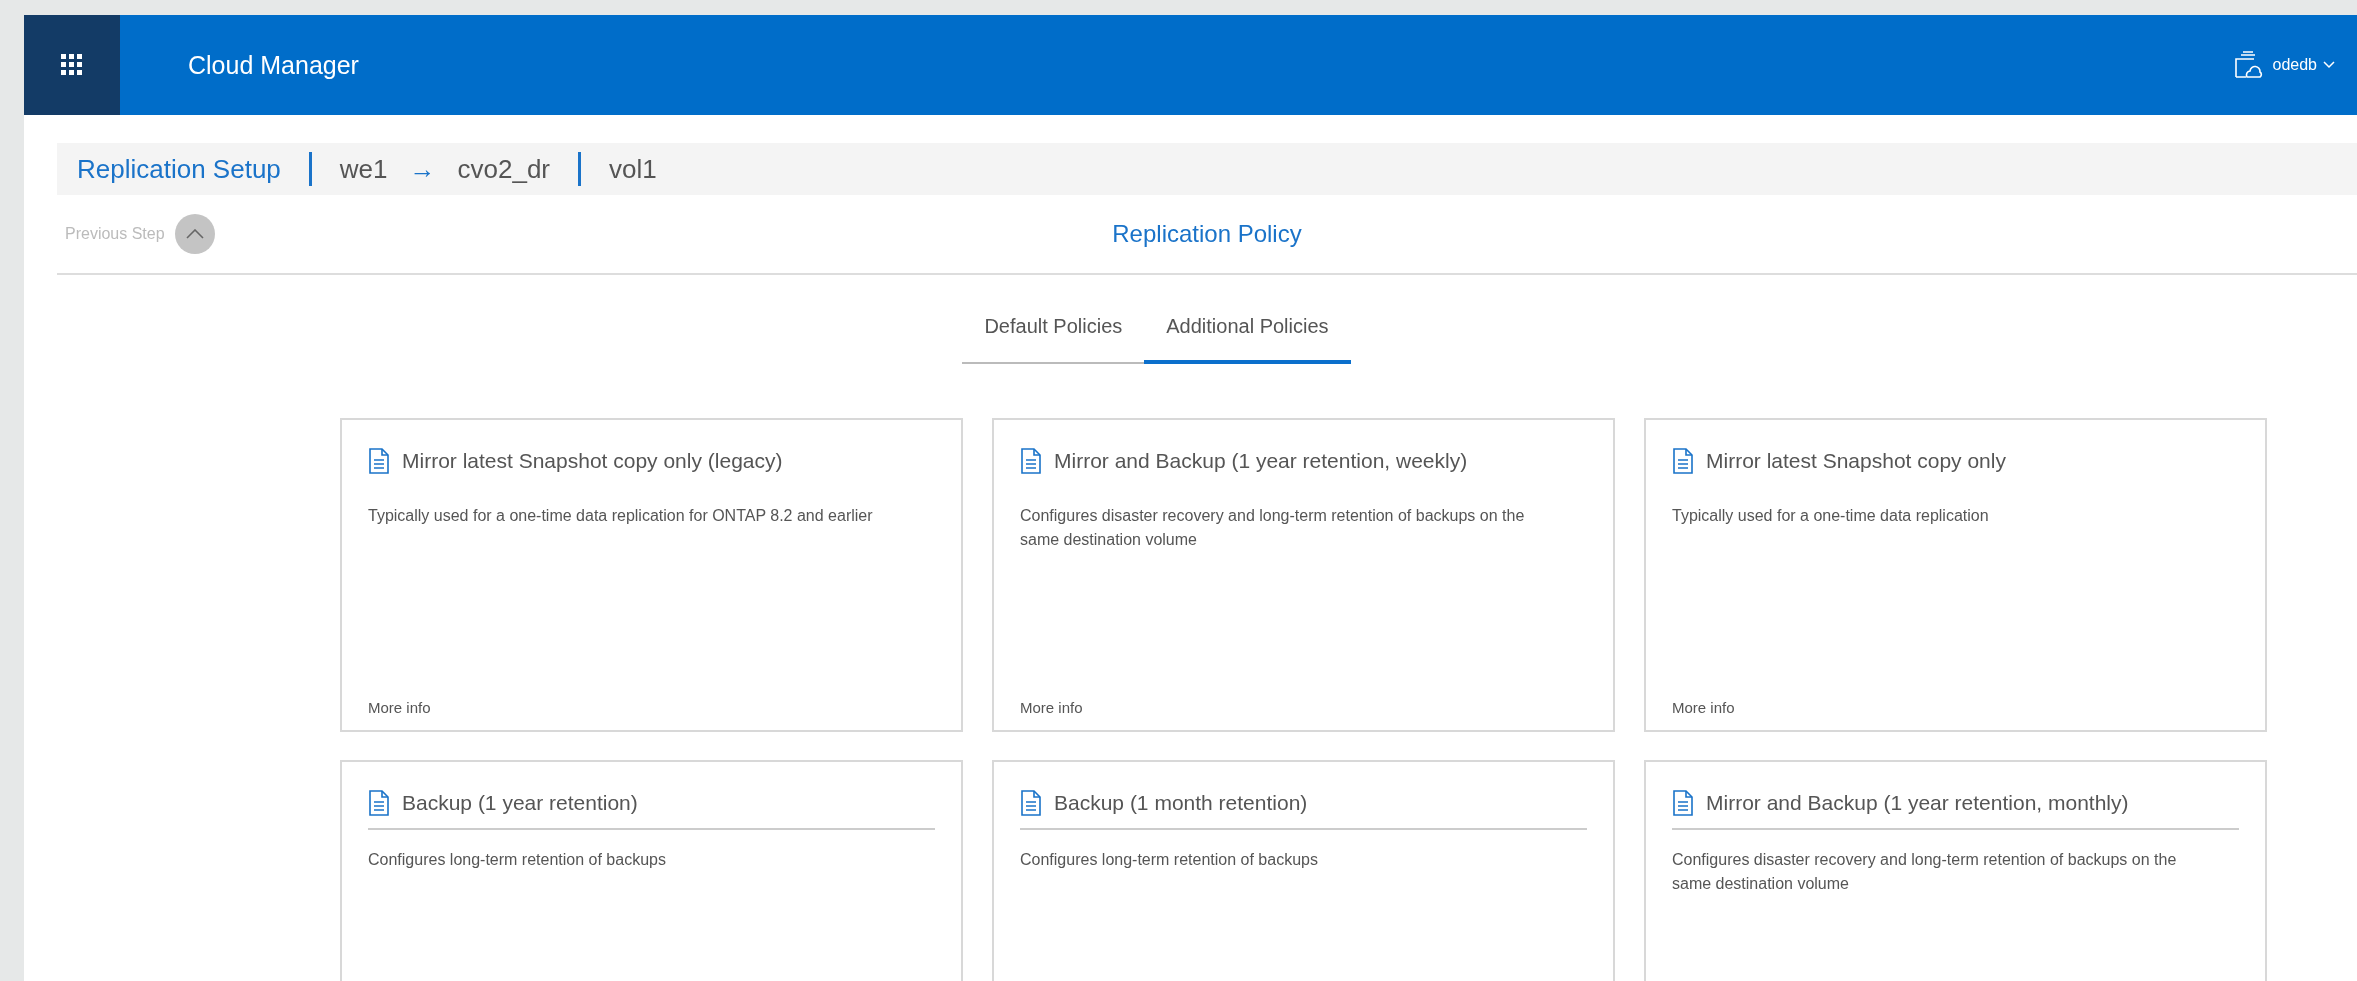 The height and width of the screenshot is (981, 2357). I want to click on policy-card: Mirror and Backup (1 year retention, monthly) Configures disaster recovery and long-term retention of backups on the same destination volume, so click(1955, 870).